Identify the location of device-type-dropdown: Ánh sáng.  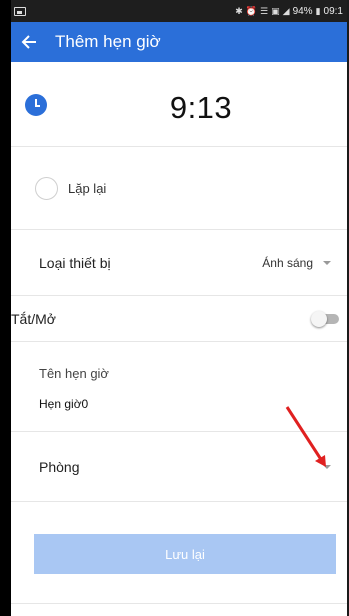
(296, 263).